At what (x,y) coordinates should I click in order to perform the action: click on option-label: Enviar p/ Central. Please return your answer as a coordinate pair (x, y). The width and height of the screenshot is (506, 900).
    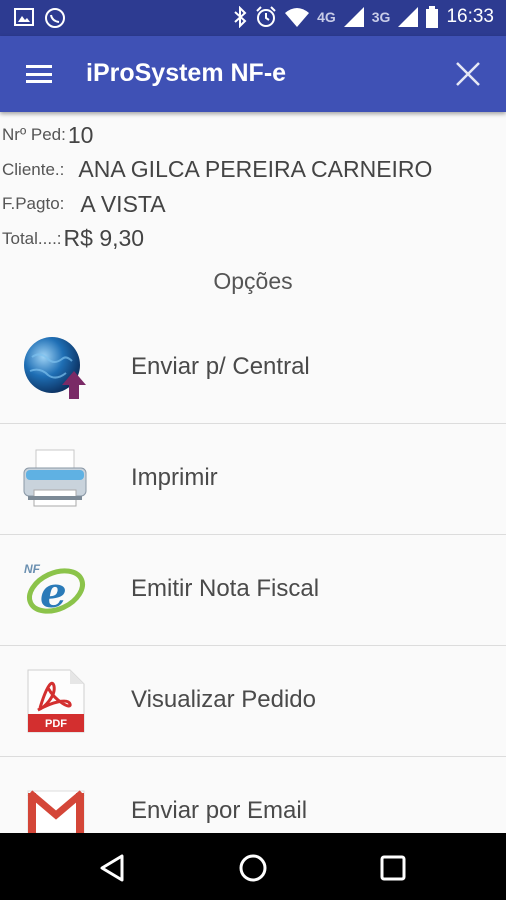
    Looking at the image, I should click on (220, 366).